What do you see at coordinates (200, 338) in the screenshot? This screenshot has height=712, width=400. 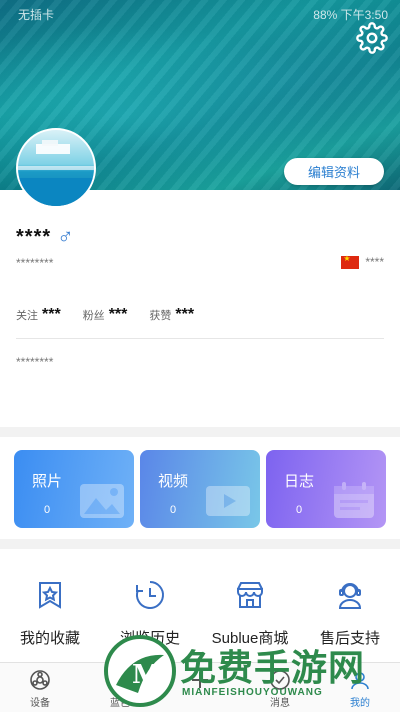 I see `divider` at bounding box center [200, 338].